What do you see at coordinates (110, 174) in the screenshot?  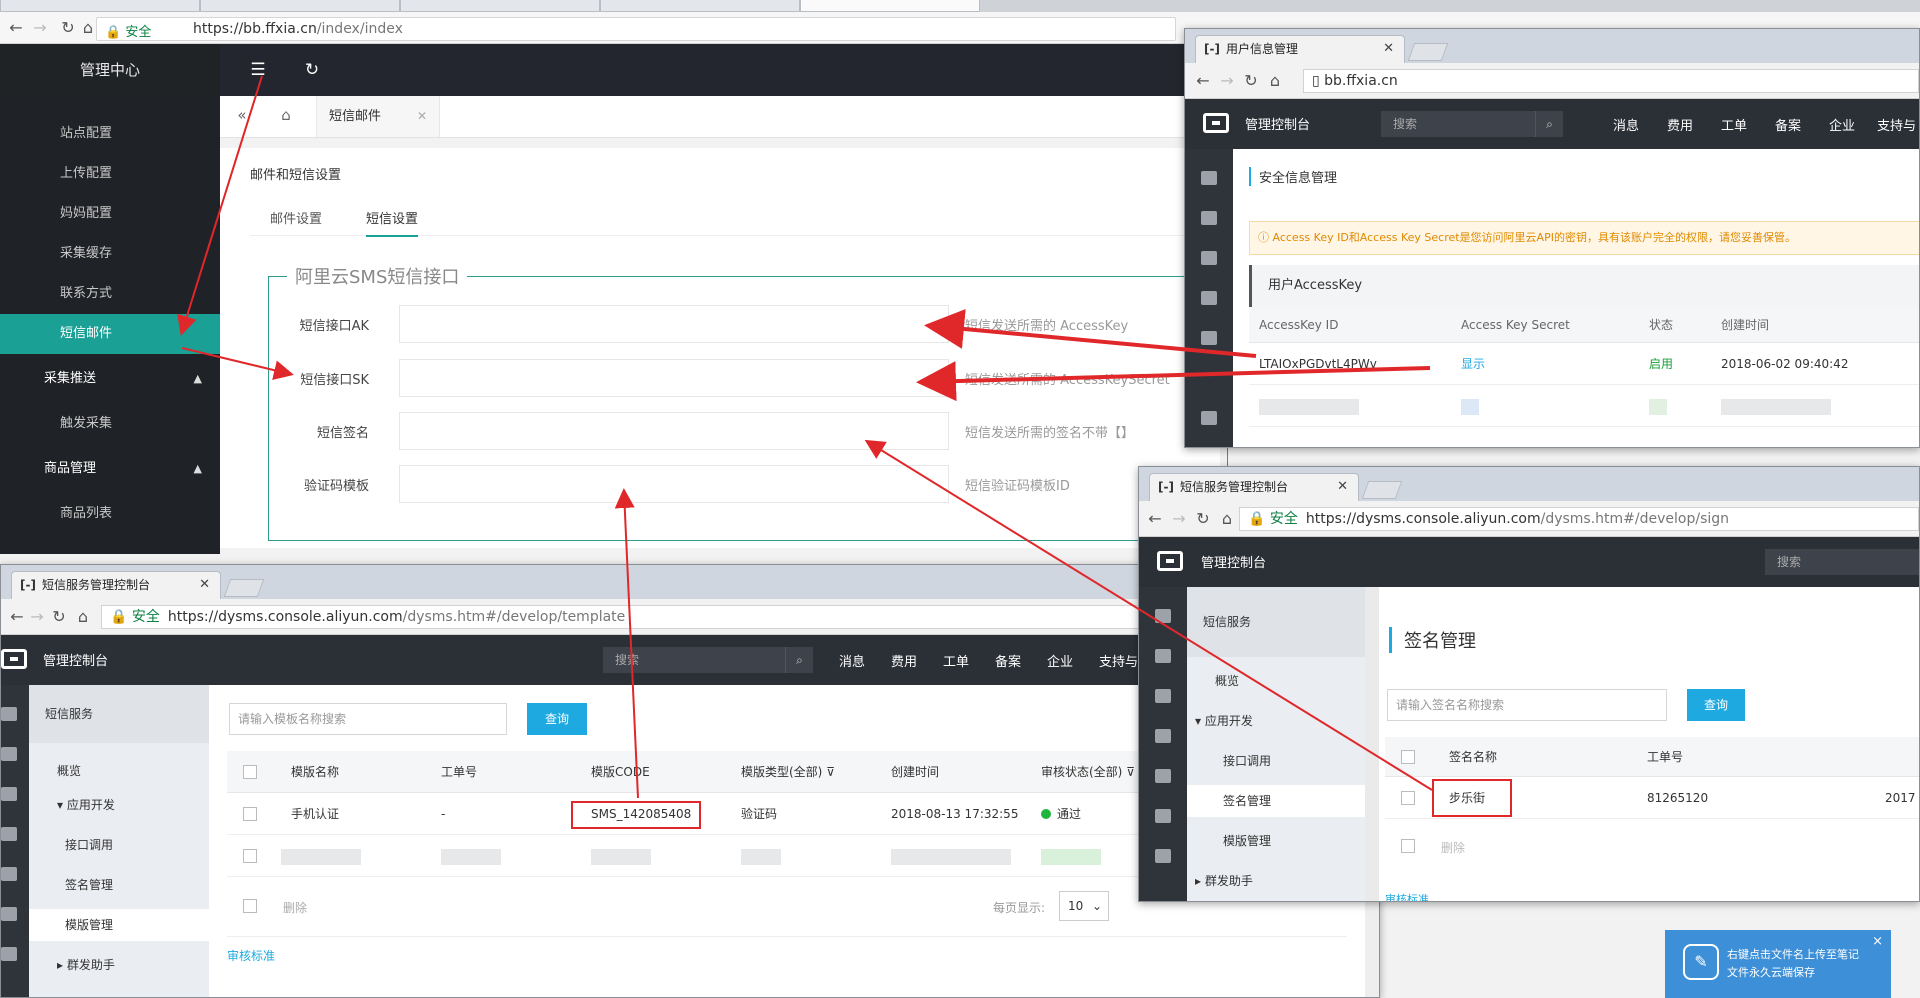 I see `sidebar-item-upload-config: 上传配置` at bounding box center [110, 174].